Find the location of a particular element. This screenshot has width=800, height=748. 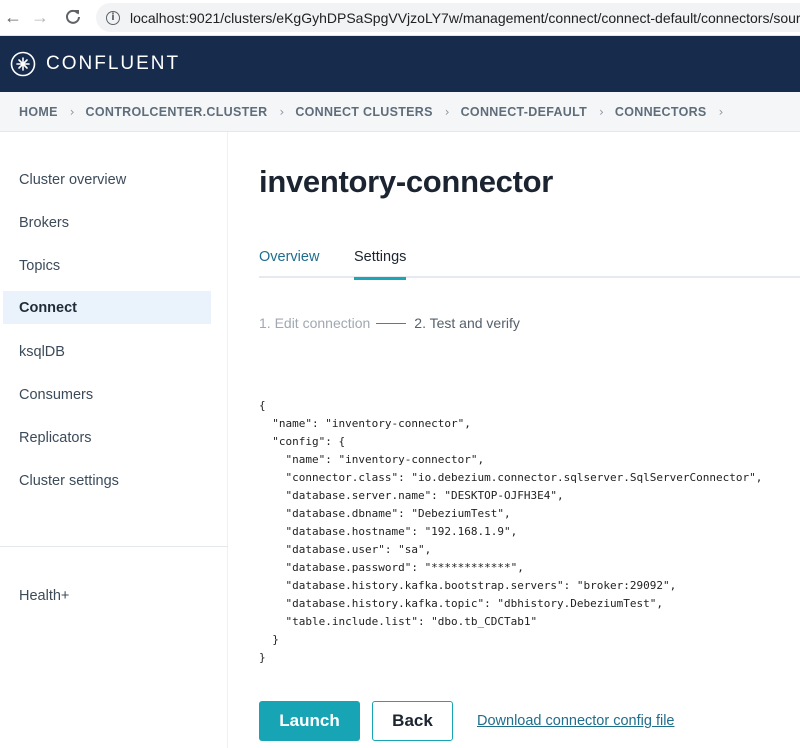

sidebar-item-health-plus: Health+ is located at coordinates (44, 596).